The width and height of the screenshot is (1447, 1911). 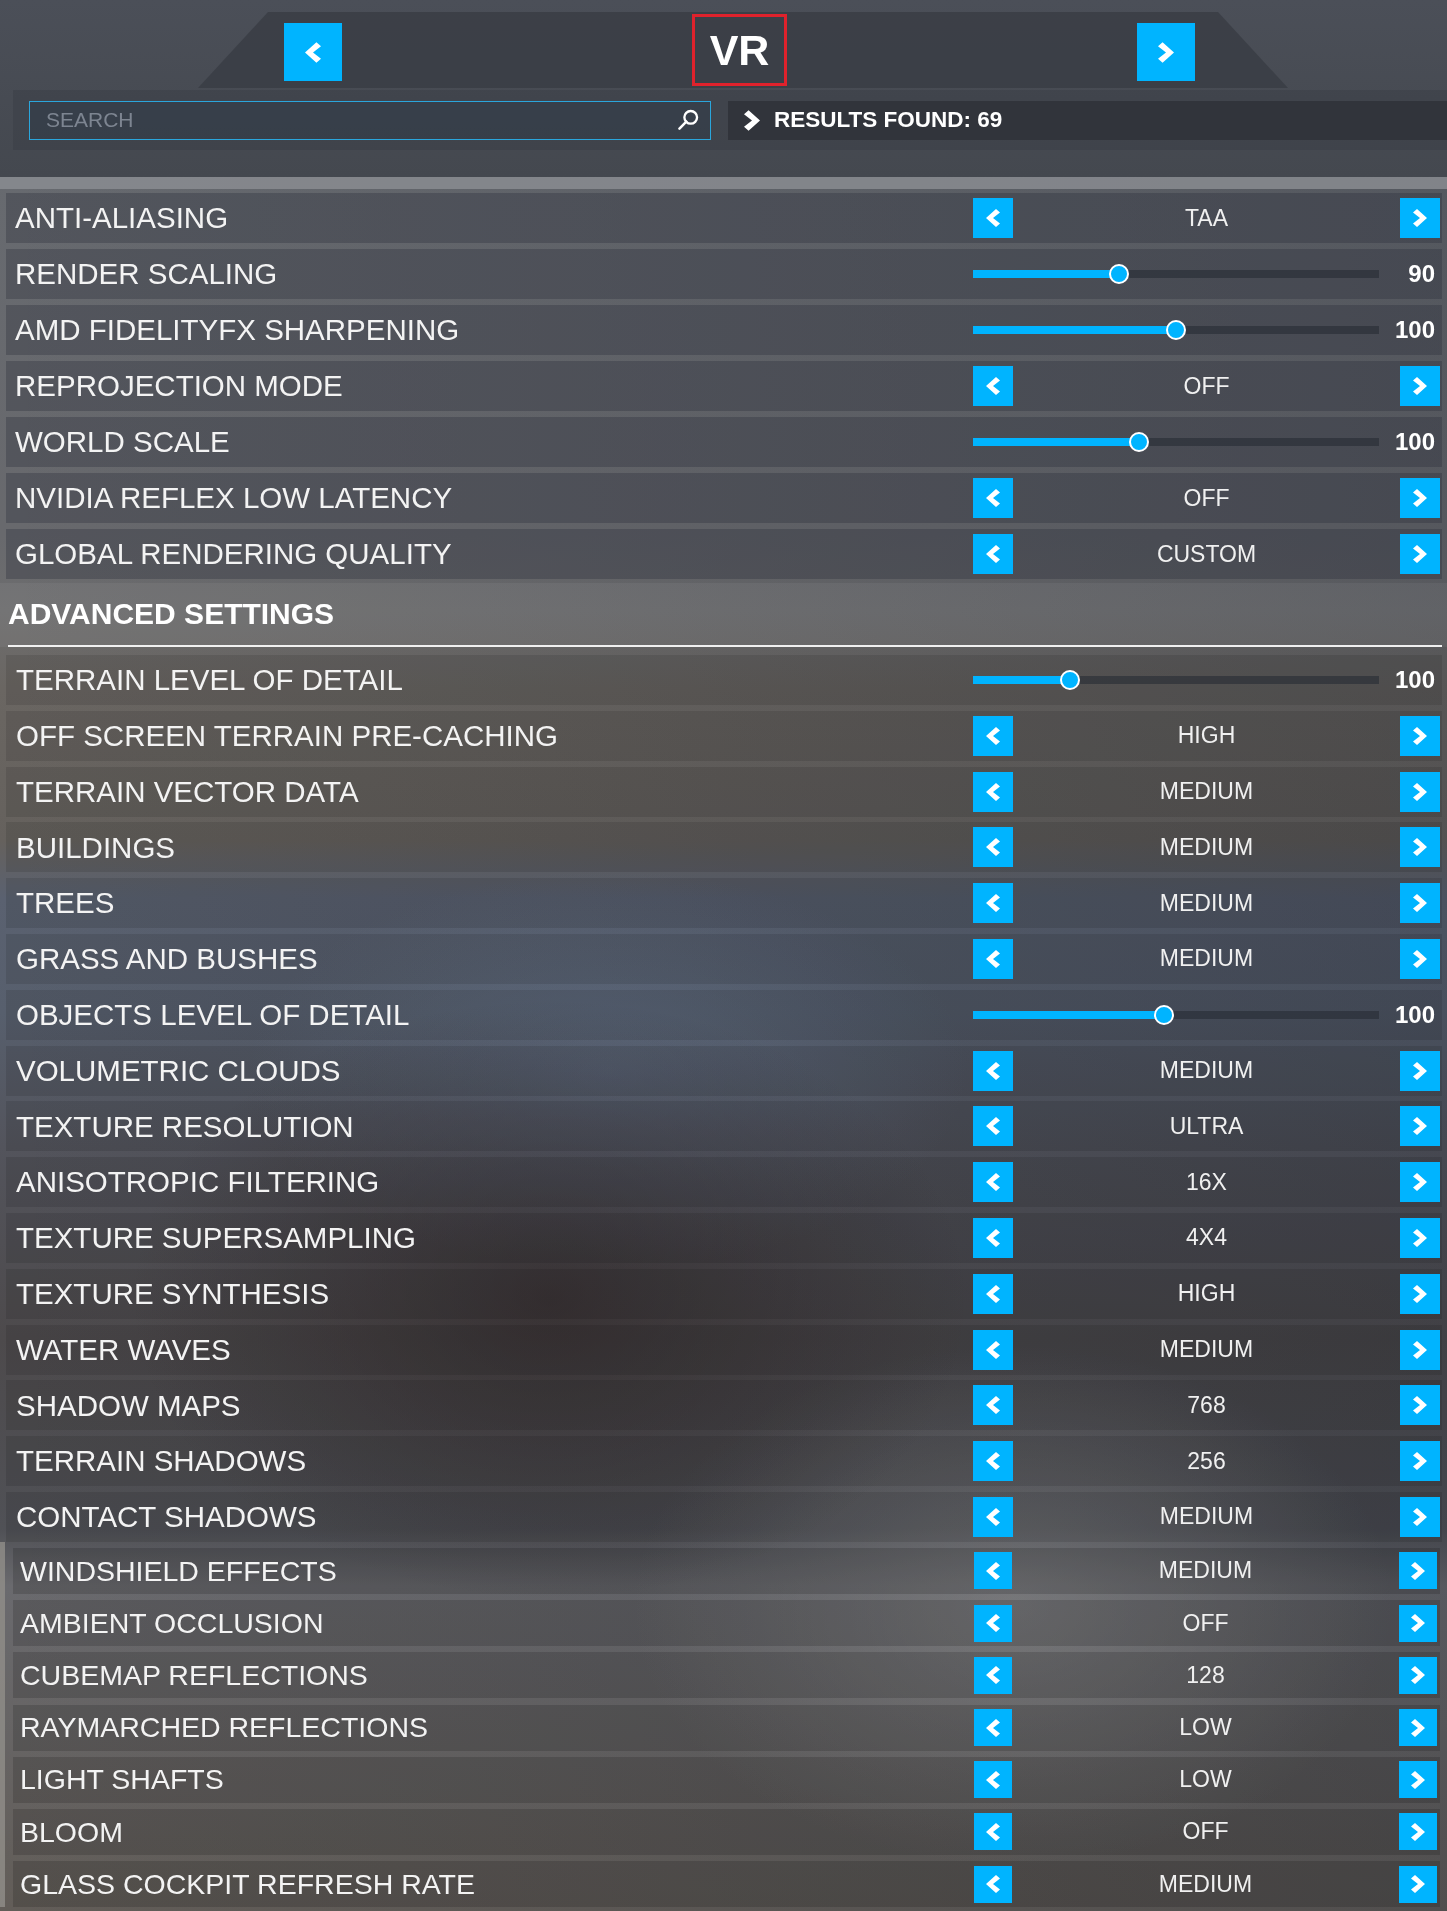 What do you see at coordinates (1206, 554) in the screenshot?
I see `setting-value: CUSTOM` at bounding box center [1206, 554].